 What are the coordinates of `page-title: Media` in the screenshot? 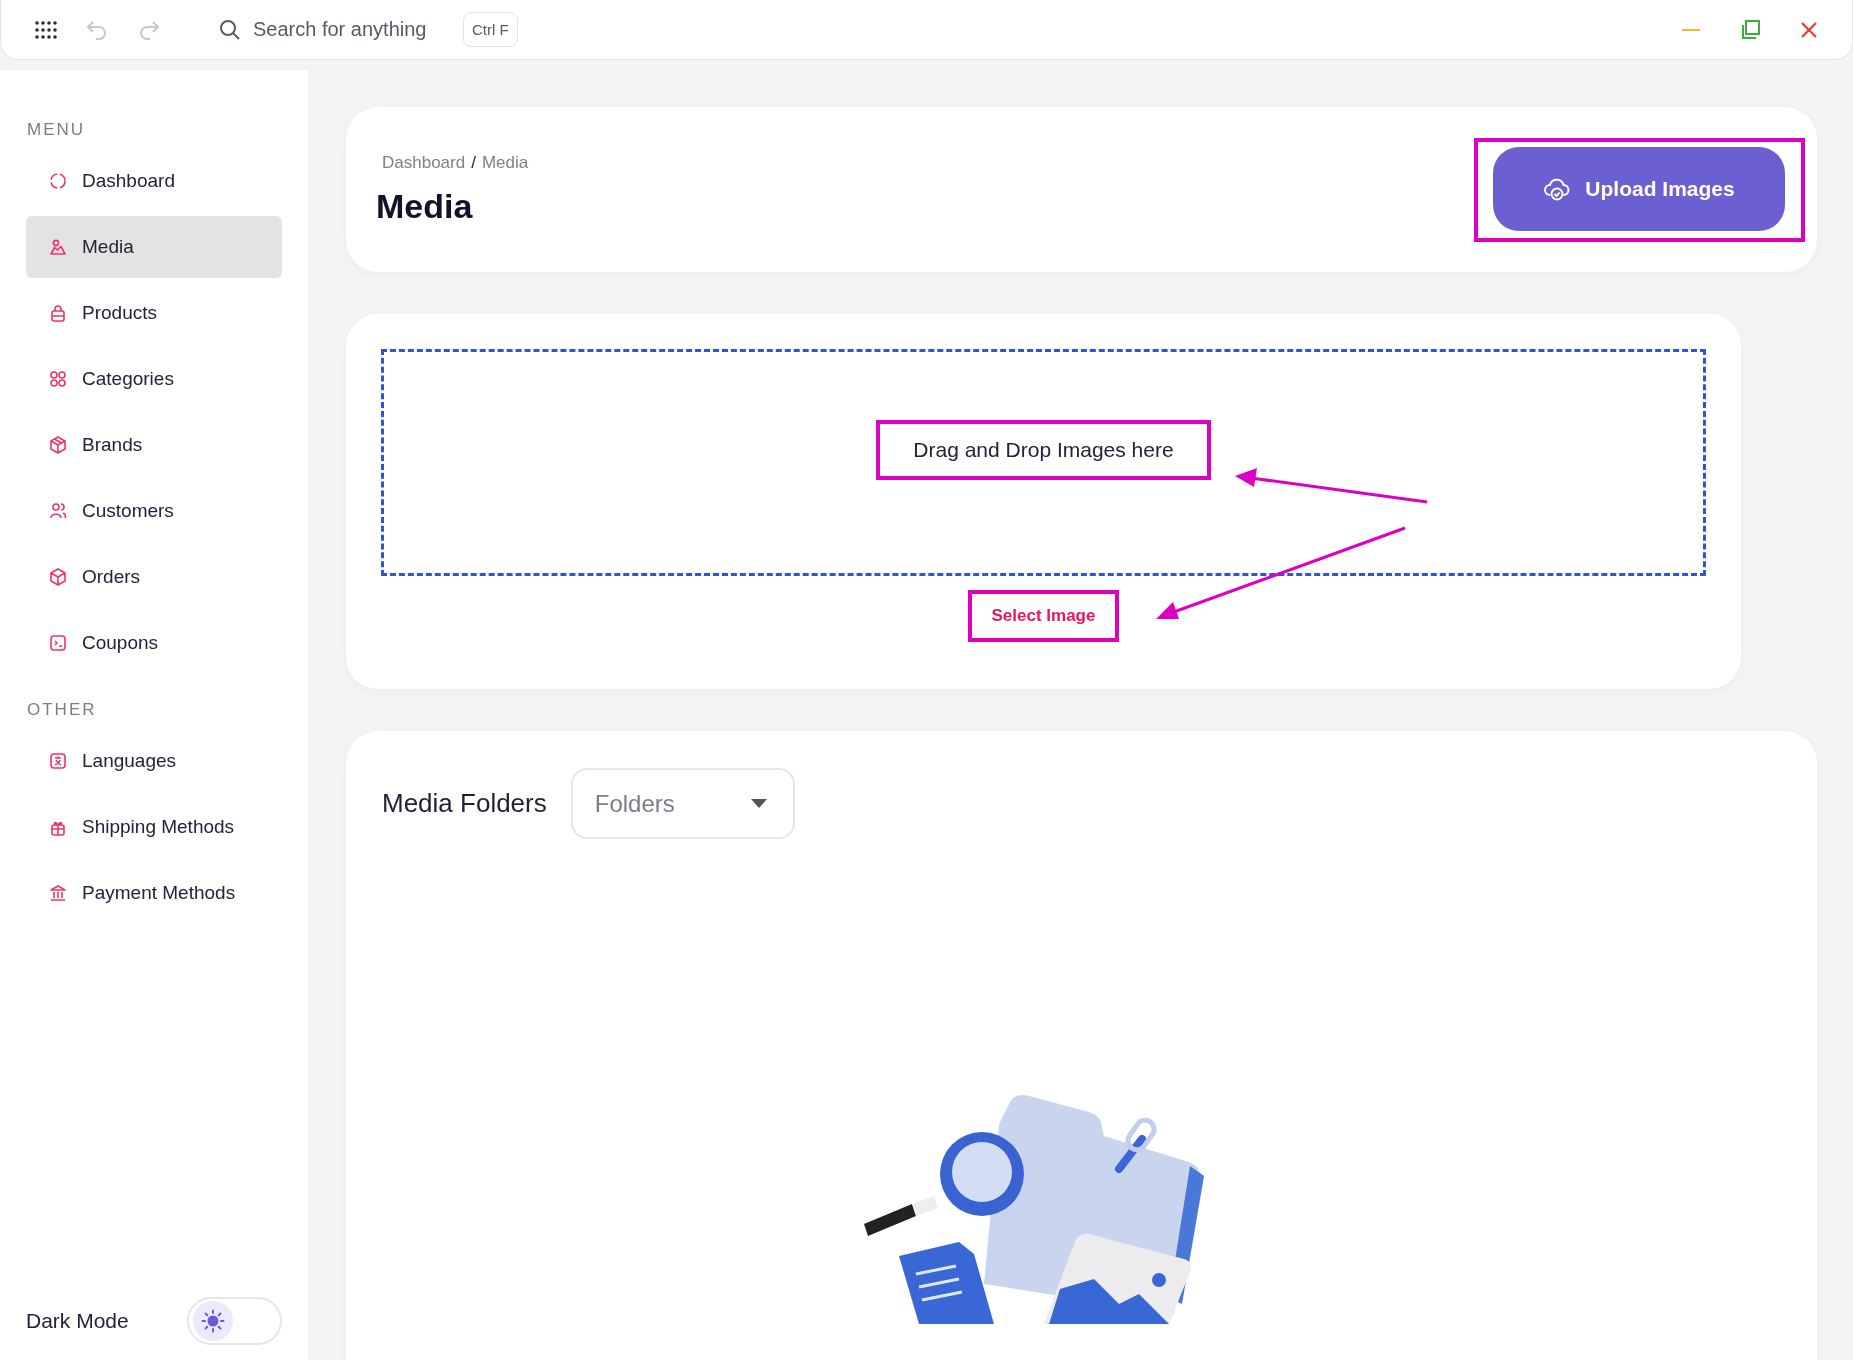 It's located at (425, 206).